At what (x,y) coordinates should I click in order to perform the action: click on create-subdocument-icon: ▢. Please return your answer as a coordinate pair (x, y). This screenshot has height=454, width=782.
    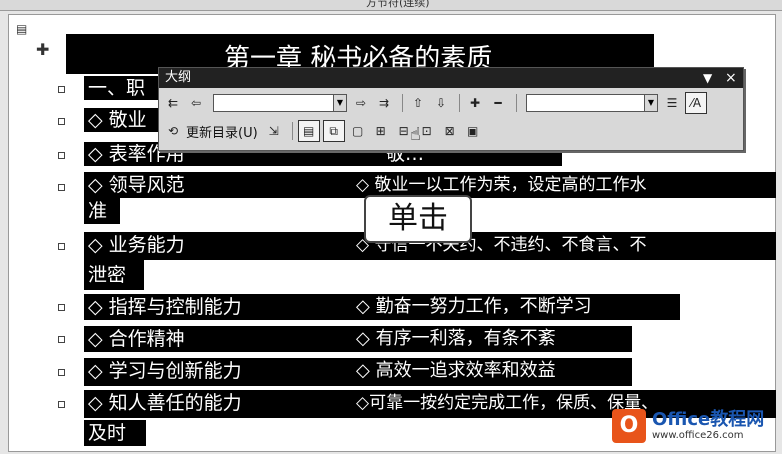
    Looking at the image, I should click on (358, 131).